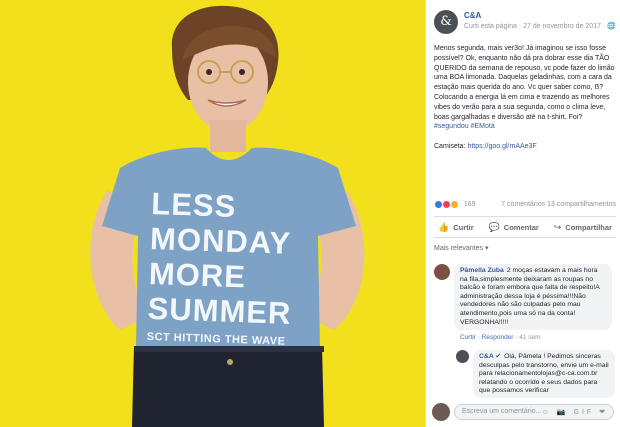 The image size is (620, 427). I want to click on page-name-link: C&A, so click(472, 15).